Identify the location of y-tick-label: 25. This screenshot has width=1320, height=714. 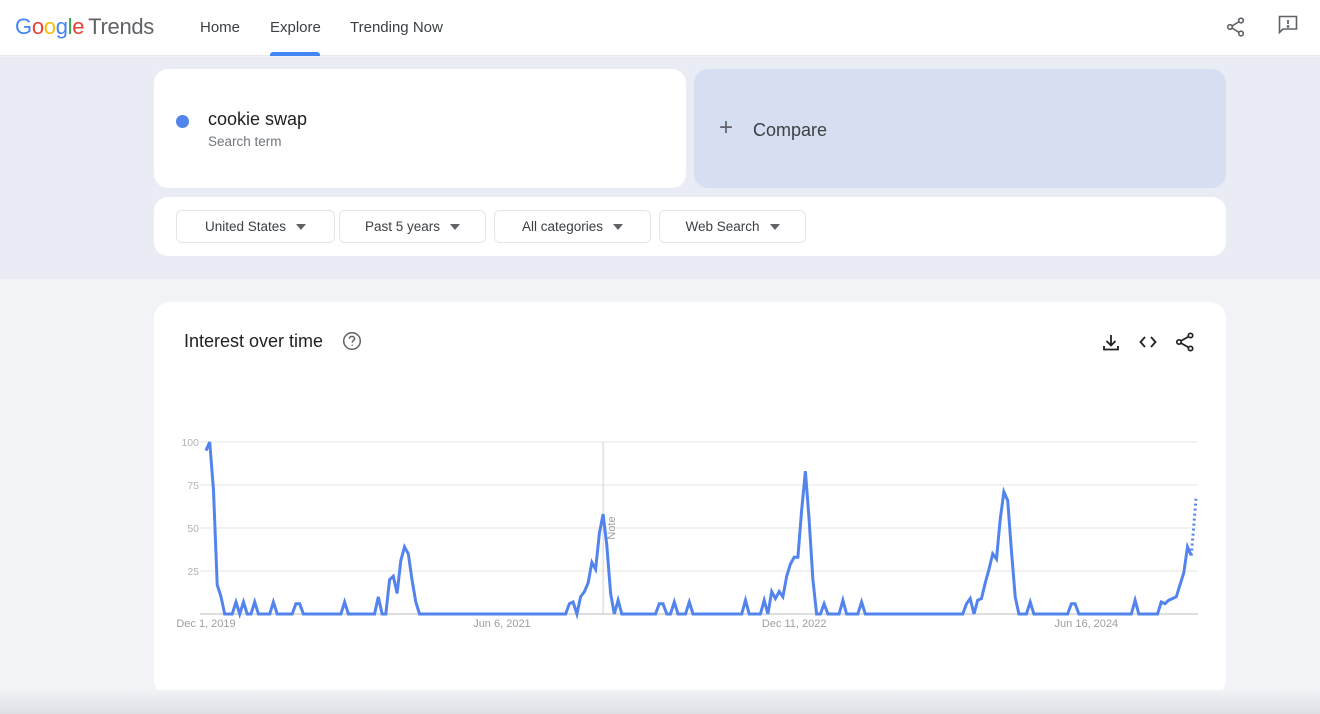
(193, 572).